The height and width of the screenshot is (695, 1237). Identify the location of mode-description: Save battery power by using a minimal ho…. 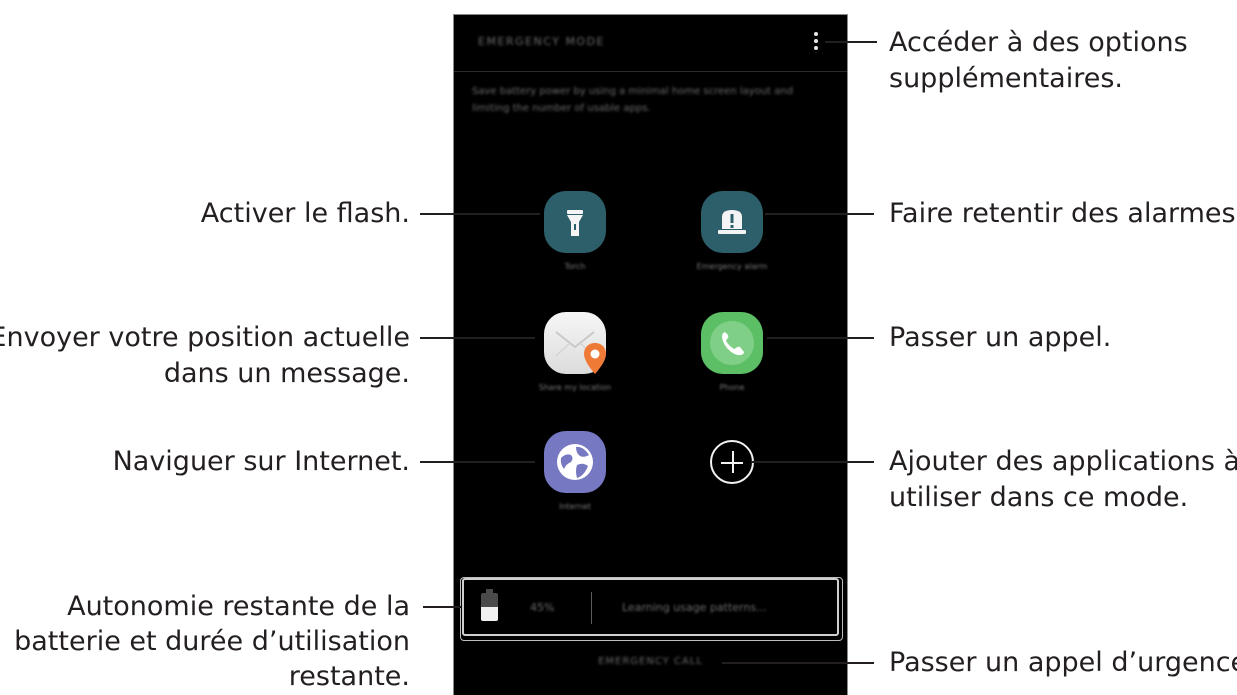
(633, 100).